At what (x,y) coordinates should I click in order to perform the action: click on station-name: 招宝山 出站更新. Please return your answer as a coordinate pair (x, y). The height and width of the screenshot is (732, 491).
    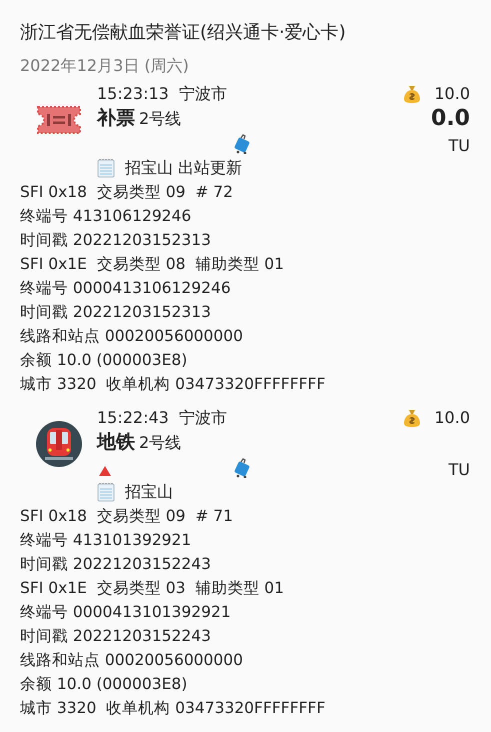
    Looking at the image, I should click on (183, 168).